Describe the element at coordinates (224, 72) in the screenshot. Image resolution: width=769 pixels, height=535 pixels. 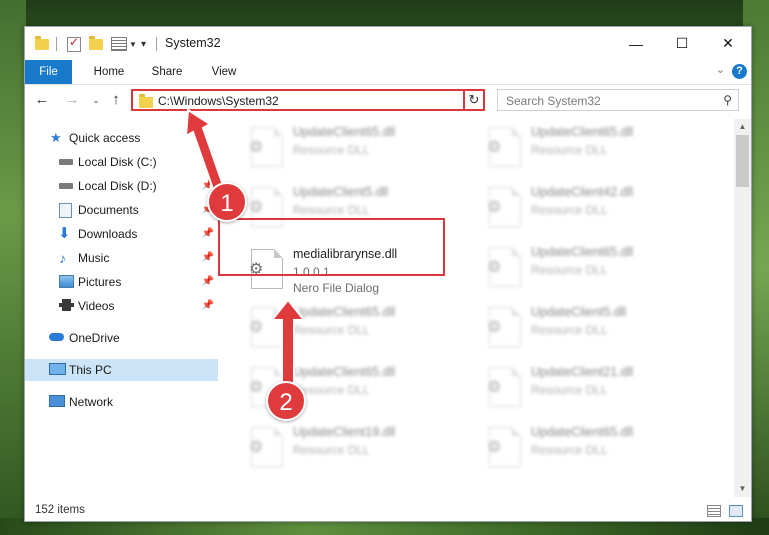
I see `tab-view: View` at that location.